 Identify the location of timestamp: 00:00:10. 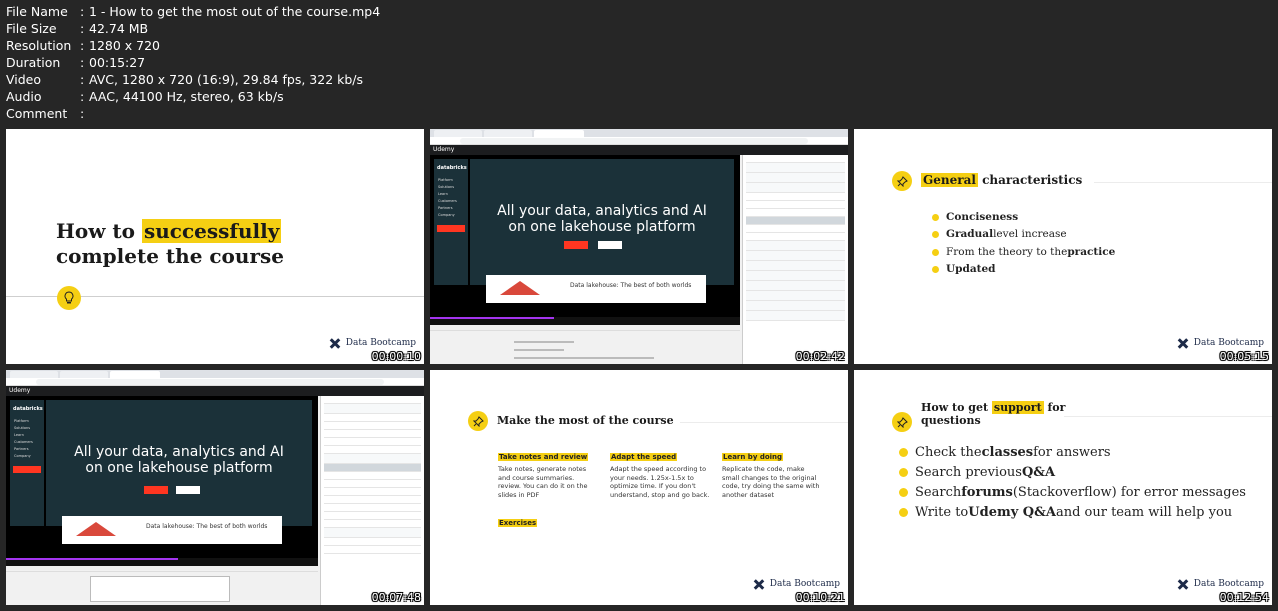
(396, 356).